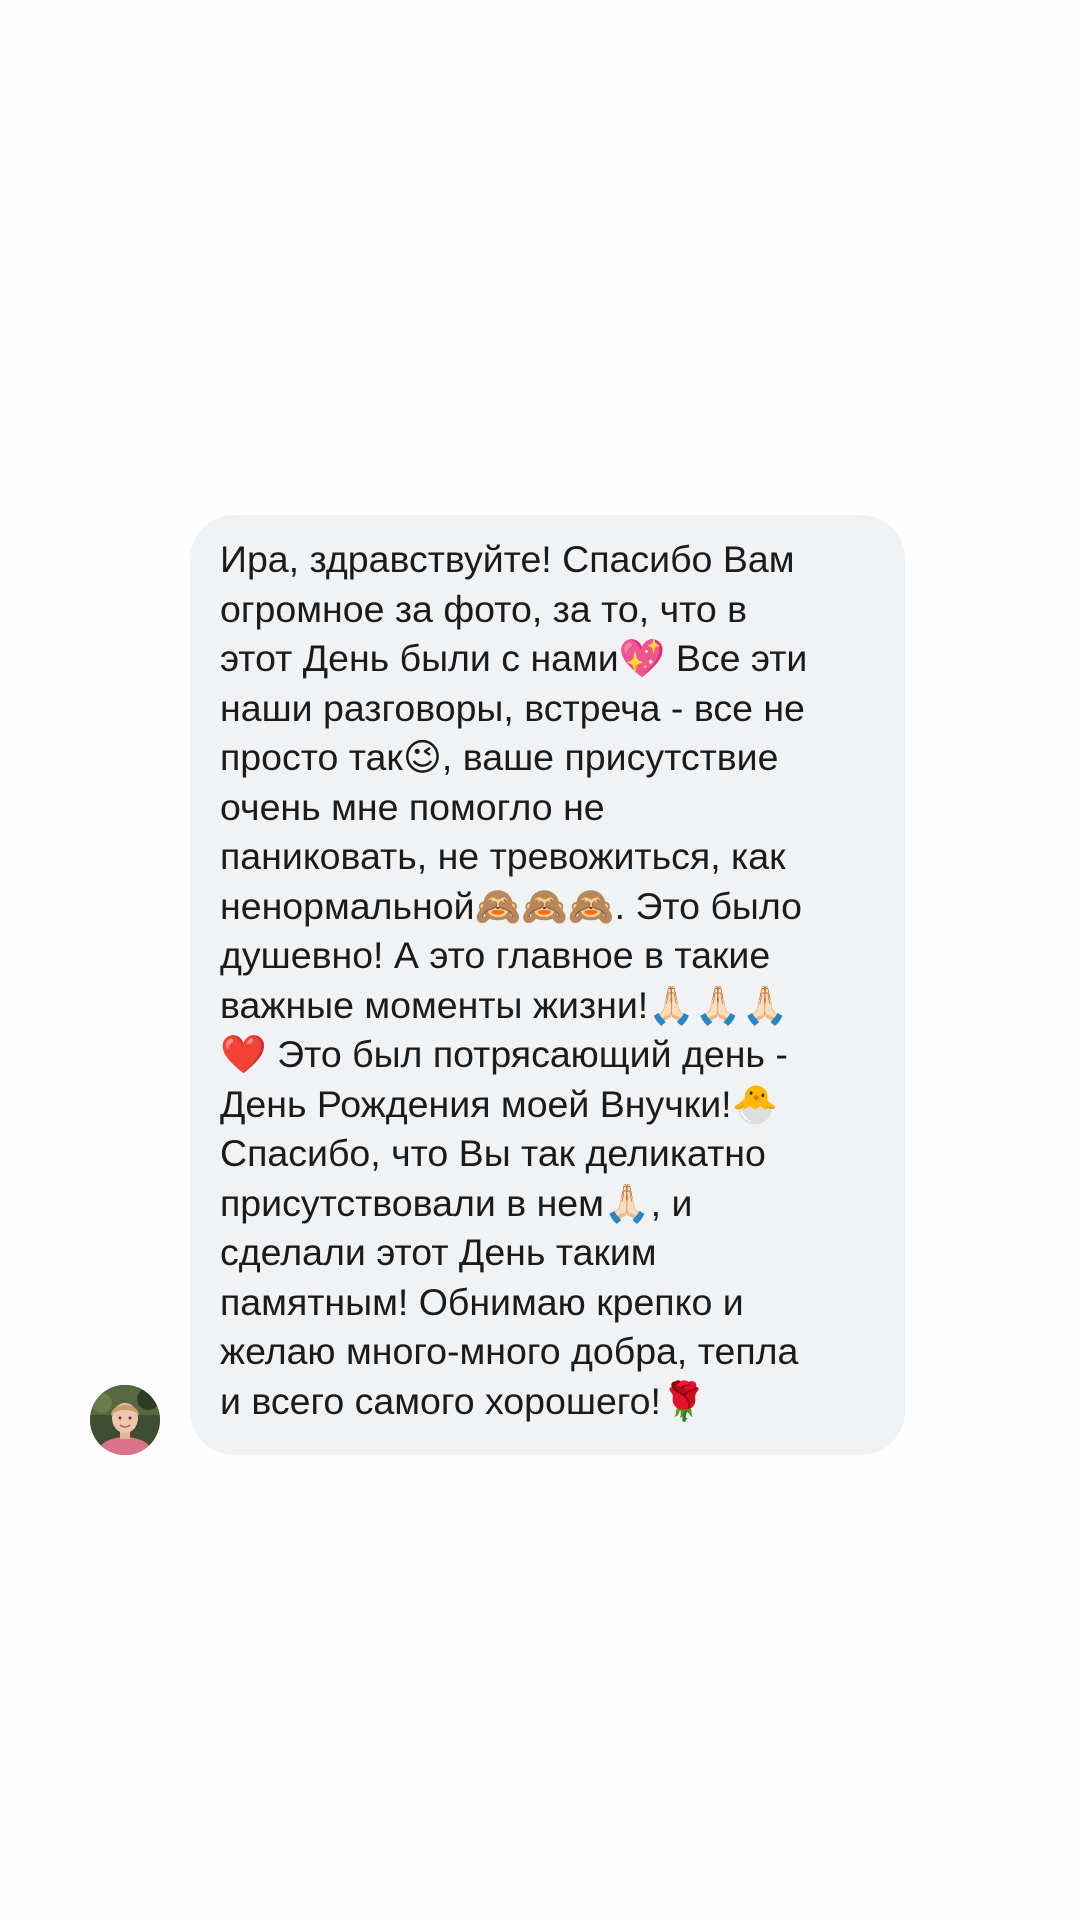  Describe the element at coordinates (499, 757) in the screenshot. I see `message-line: просто так😉, ваше присутствие` at that location.